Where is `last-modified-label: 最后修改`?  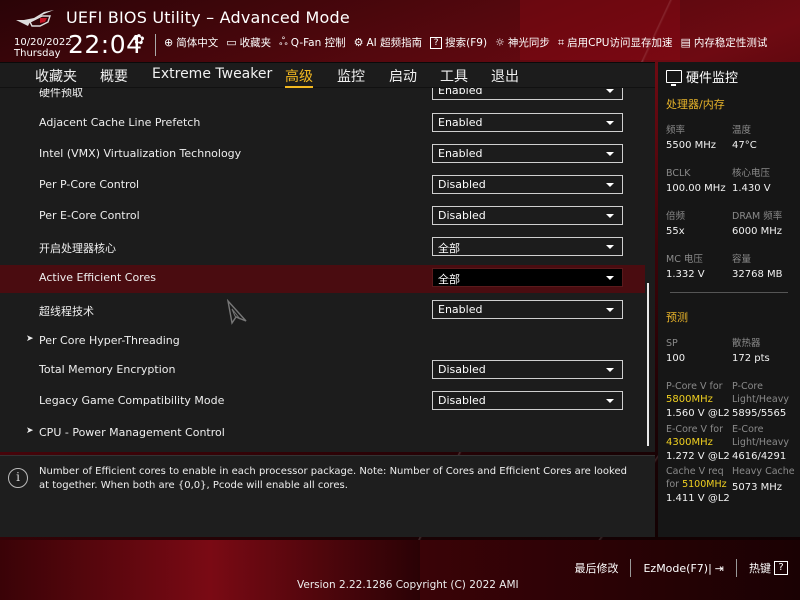 last-modified-label: 最后修改 is located at coordinates (596, 568).